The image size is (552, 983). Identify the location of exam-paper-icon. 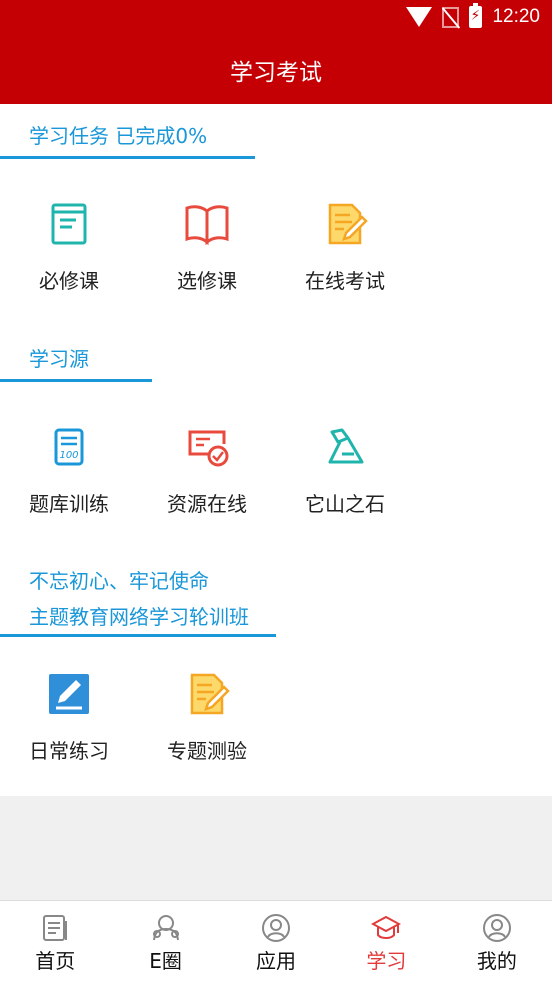
(345, 224).